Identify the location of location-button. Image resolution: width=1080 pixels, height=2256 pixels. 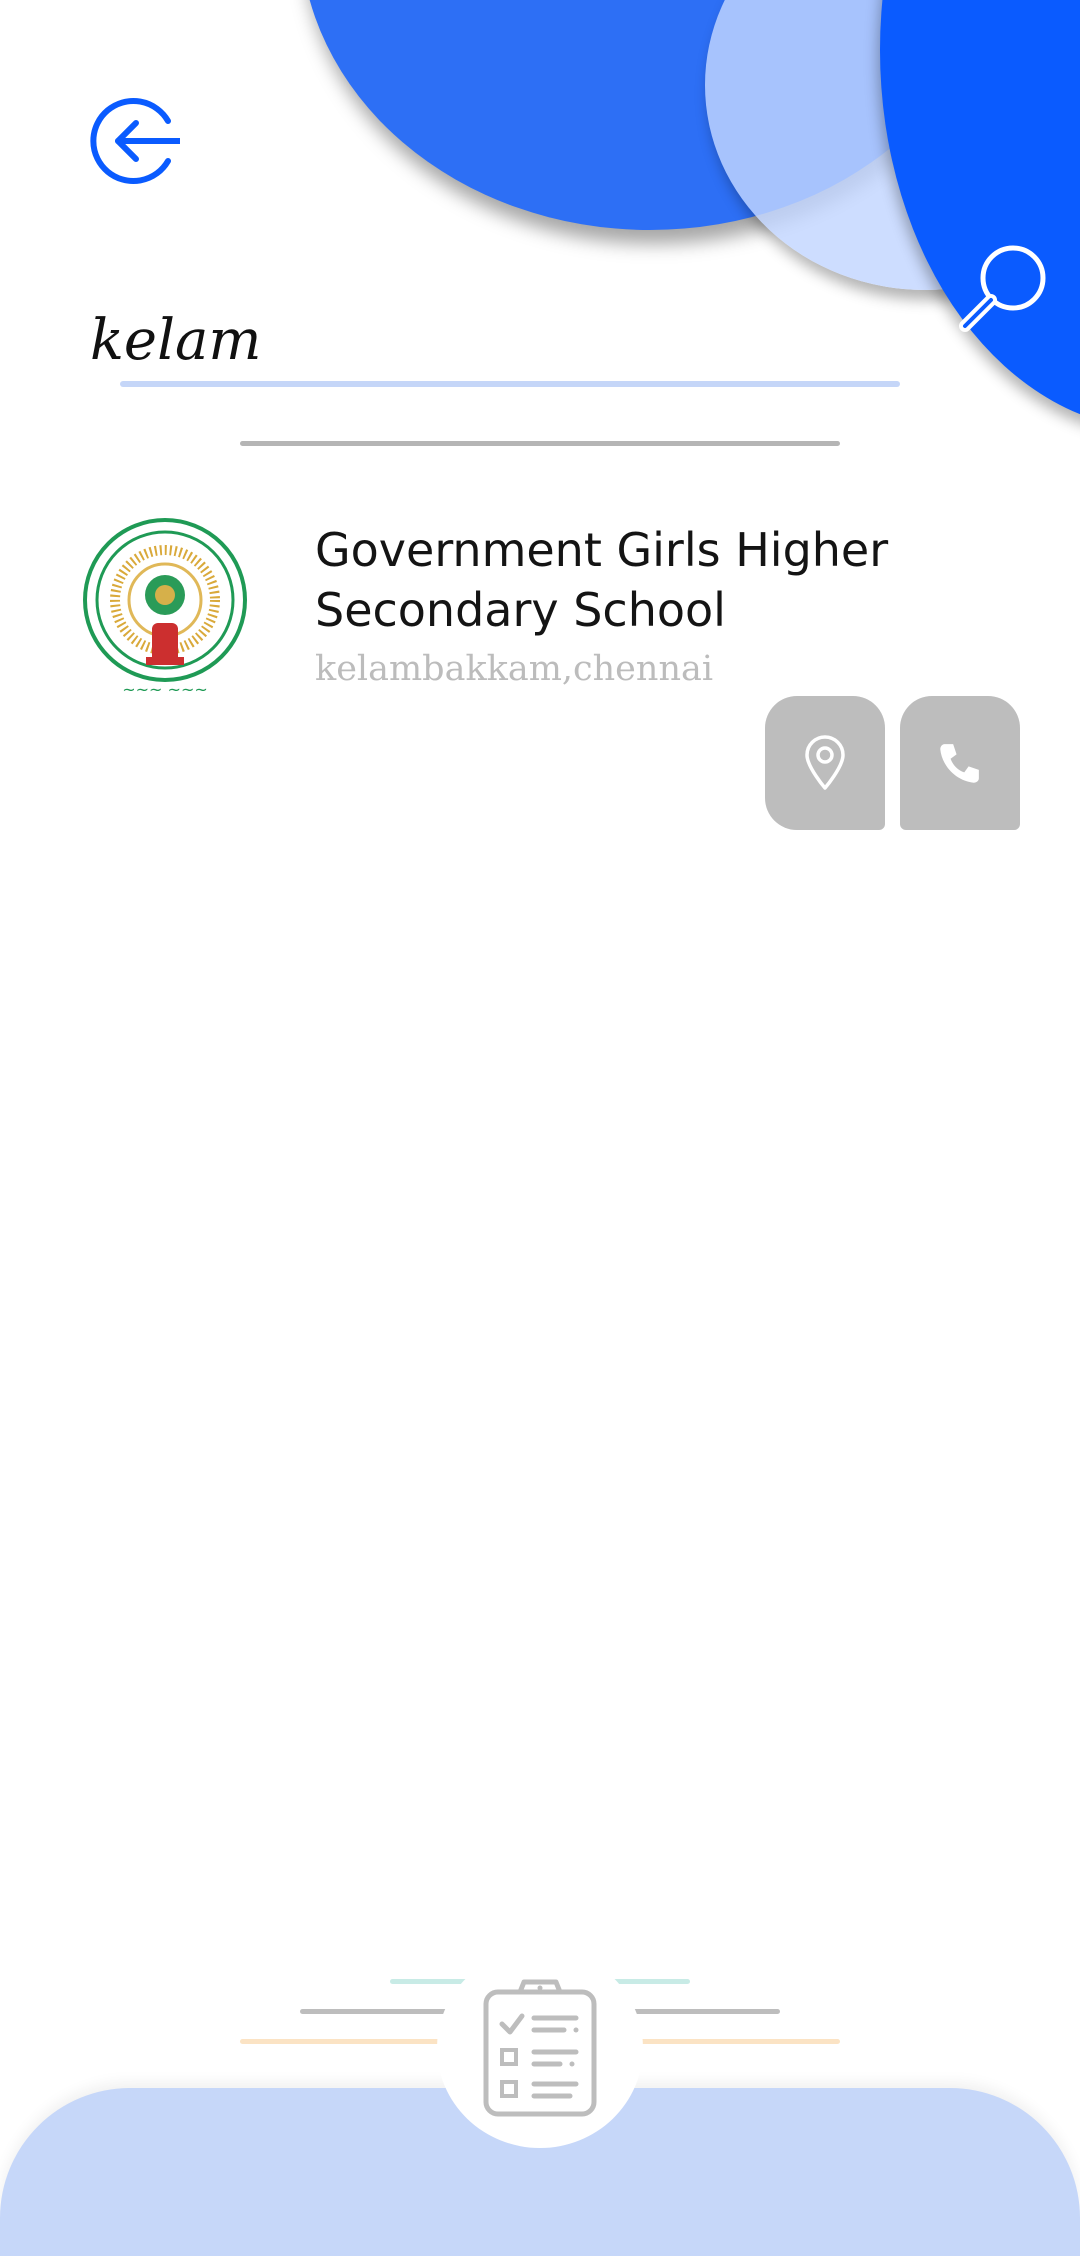
(825, 763).